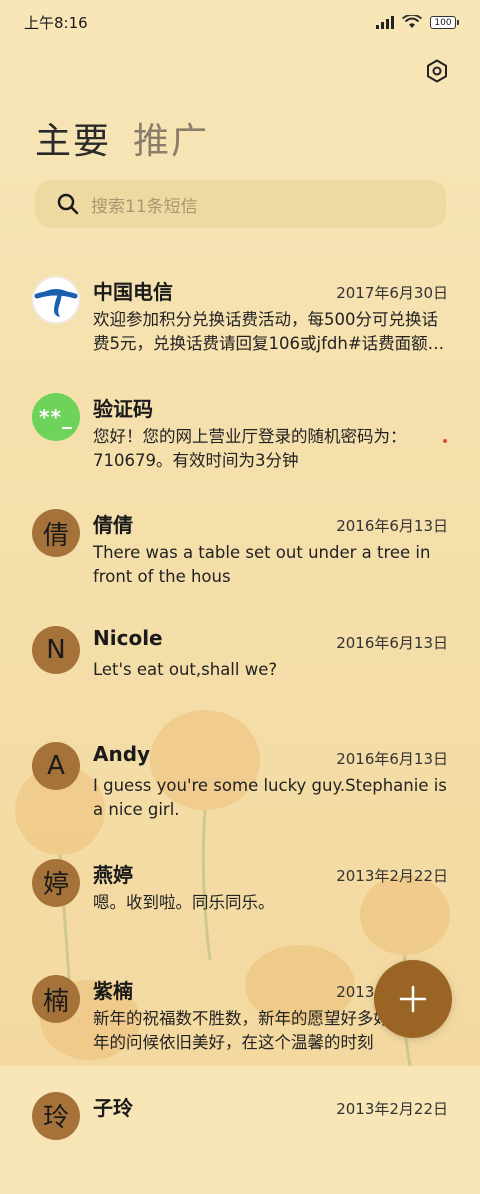 Image resolution: width=480 pixels, height=1194 pixels. Describe the element at coordinates (56, 1116) in the screenshot. I see `contact-avatar: 玲` at that location.